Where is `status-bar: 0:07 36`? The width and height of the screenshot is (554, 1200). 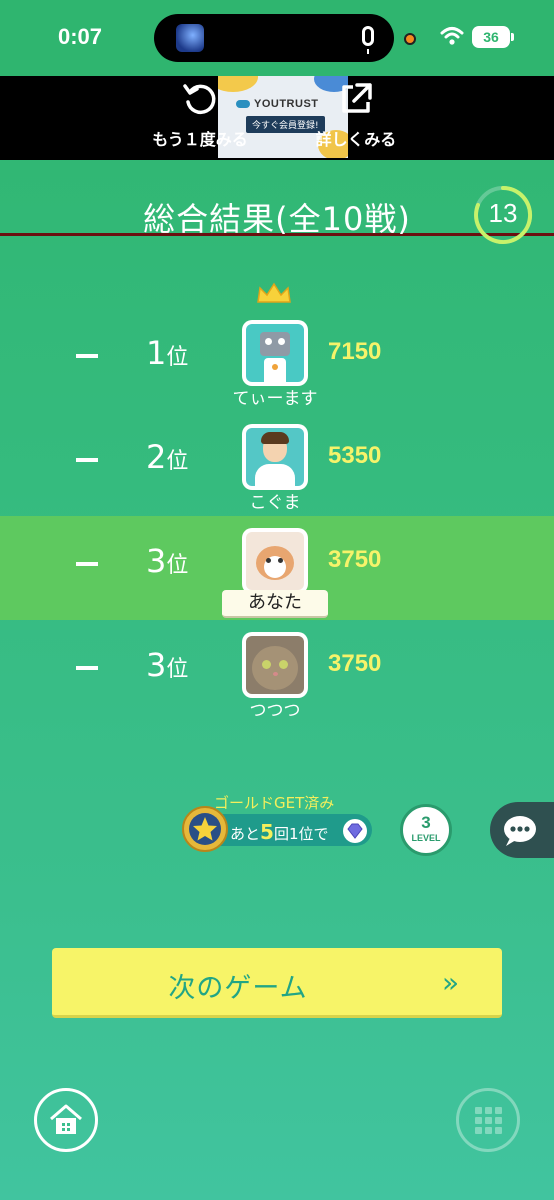 status-bar: 0:07 36 is located at coordinates (277, 38).